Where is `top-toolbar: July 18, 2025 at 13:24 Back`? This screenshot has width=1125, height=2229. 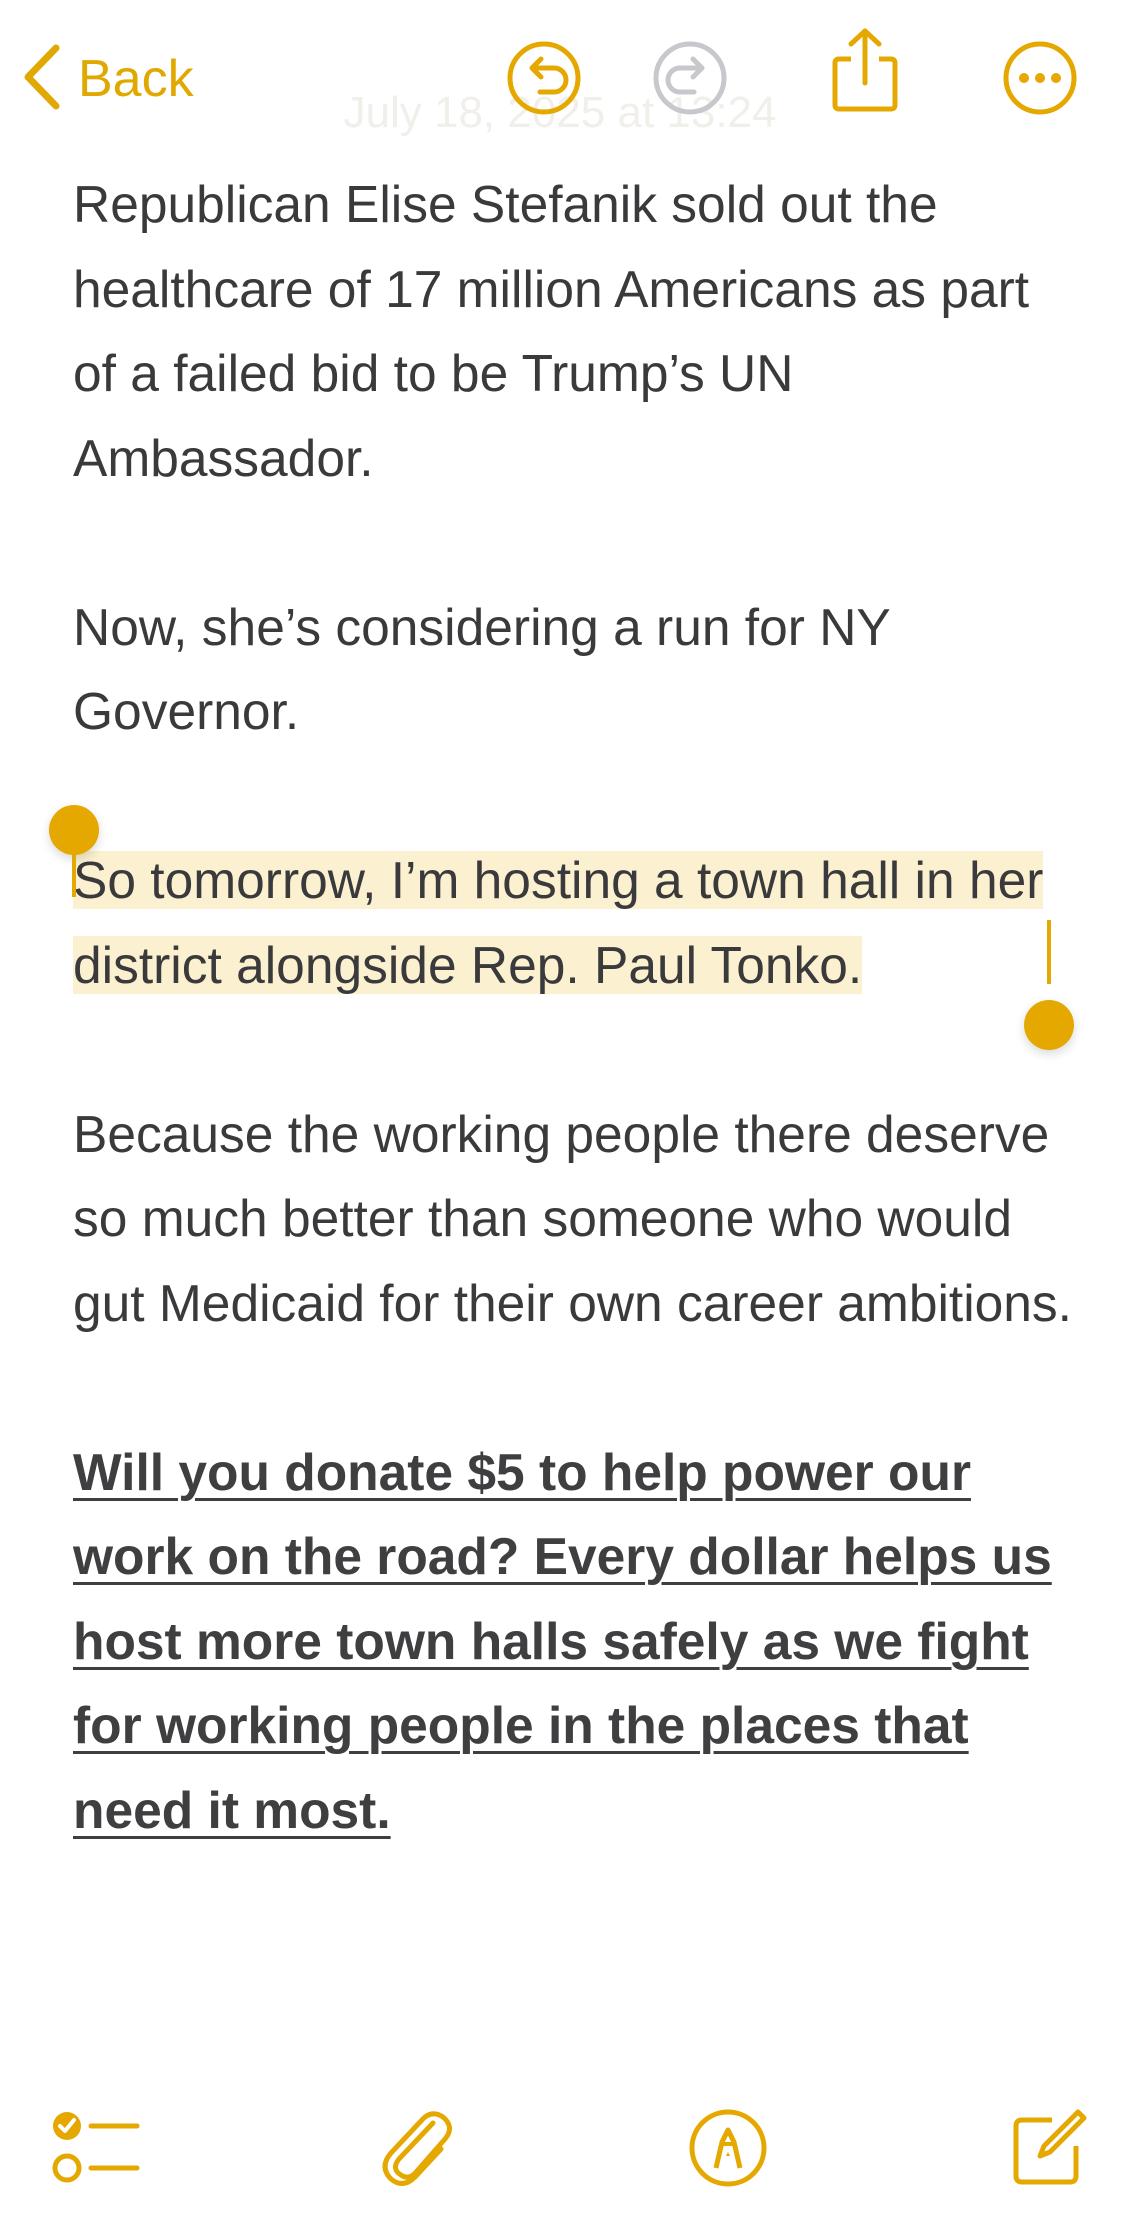
top-toolbar: July 18, 2025 at 13:24 Back is located at coordinates (562, 80).